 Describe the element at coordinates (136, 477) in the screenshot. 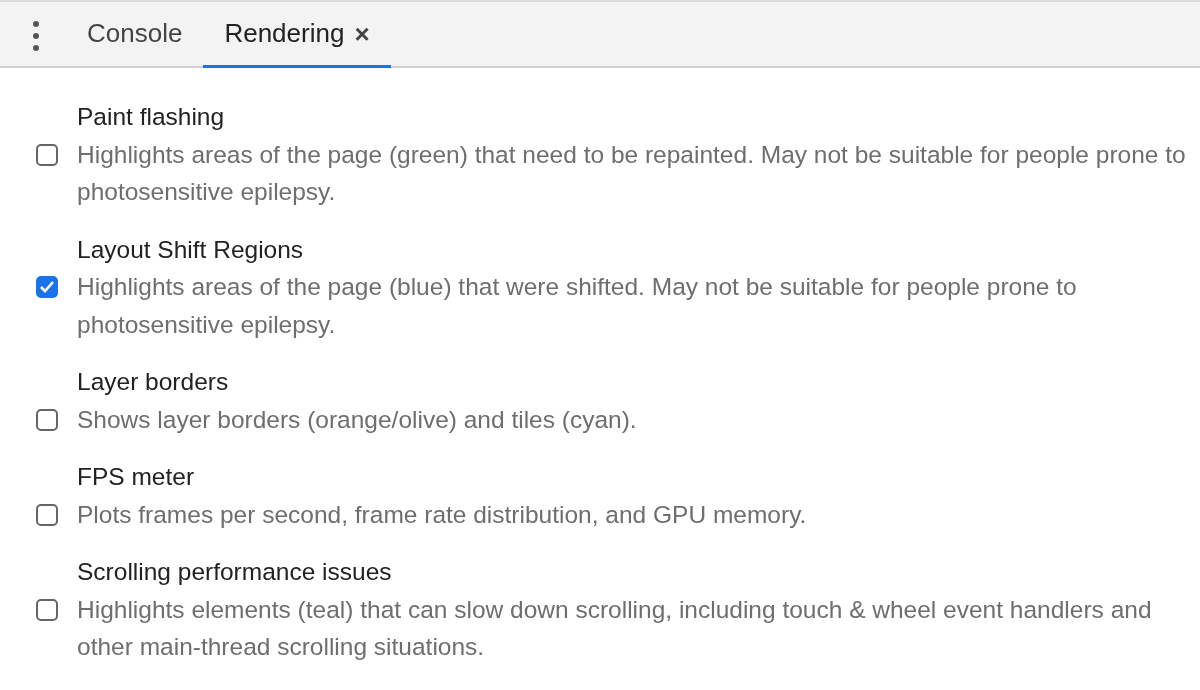

I see `option-title: FPS meter` at that location.